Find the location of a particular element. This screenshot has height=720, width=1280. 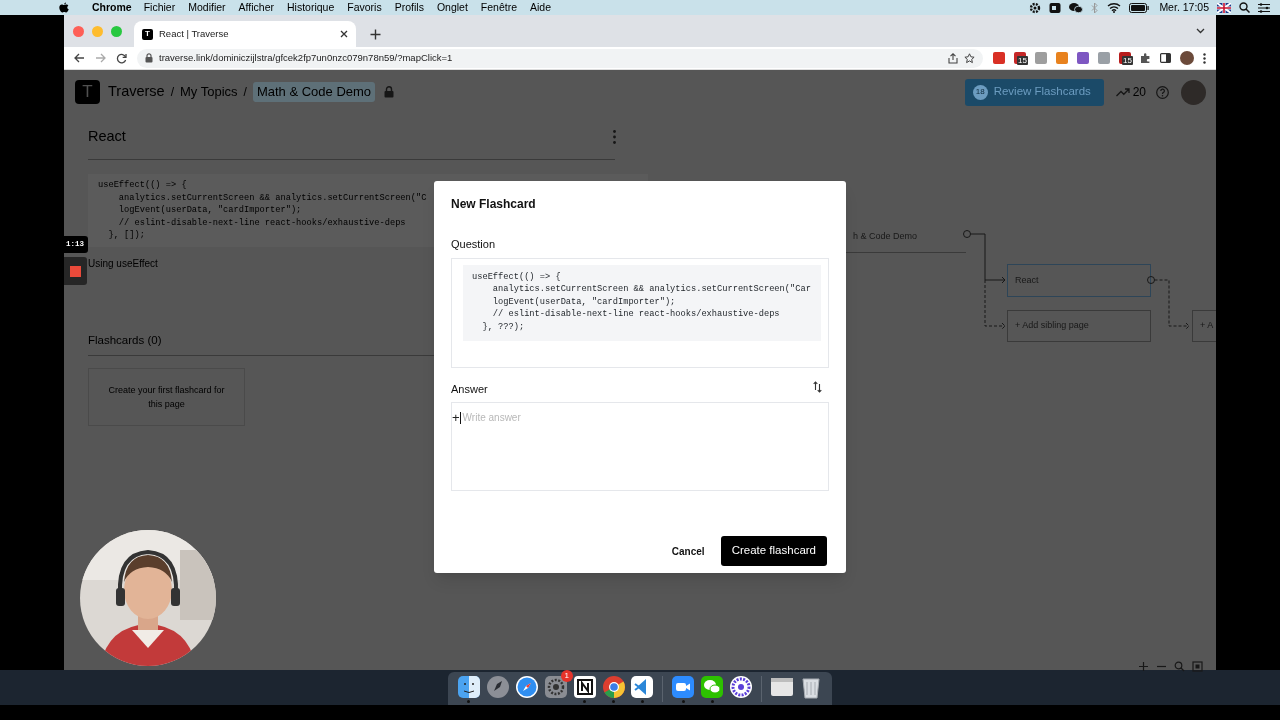

trending-up-icon is located at coordinates (1122, 92).